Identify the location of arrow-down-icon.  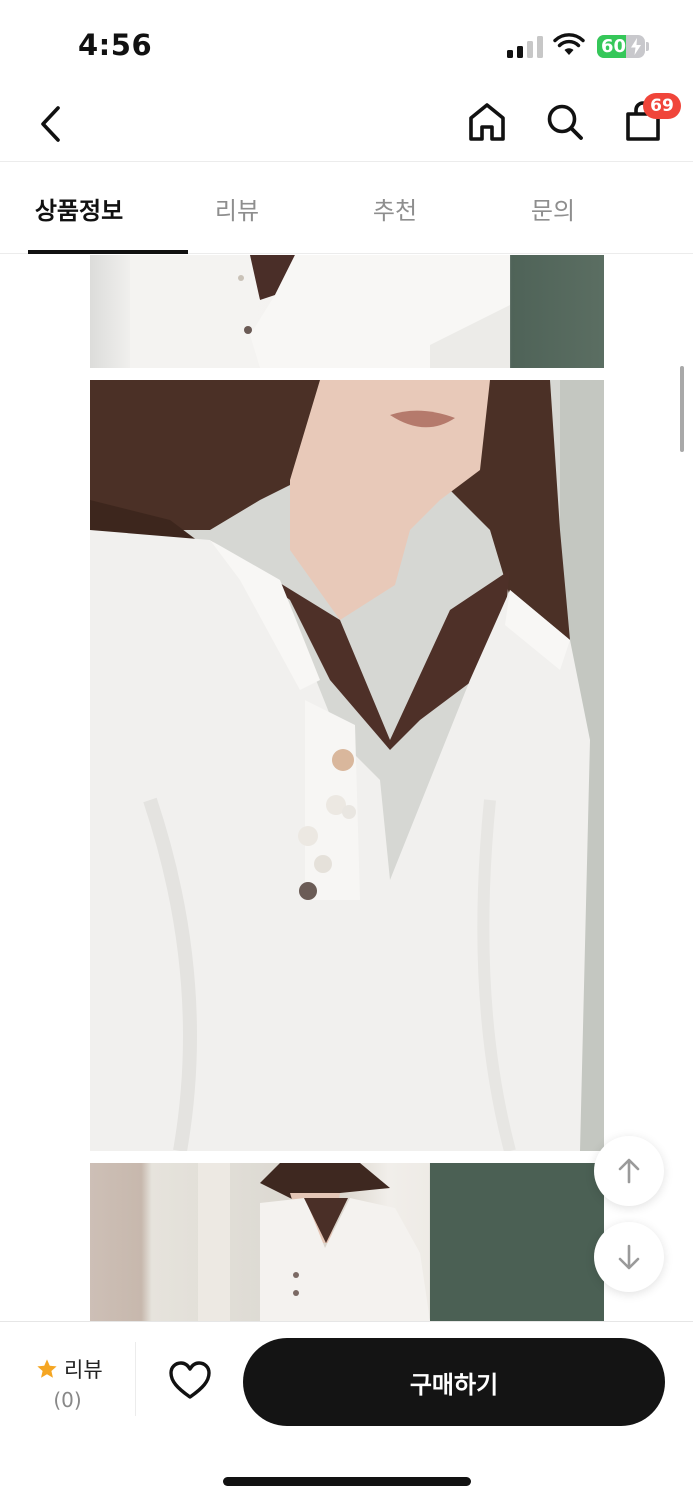
(629, 1257).